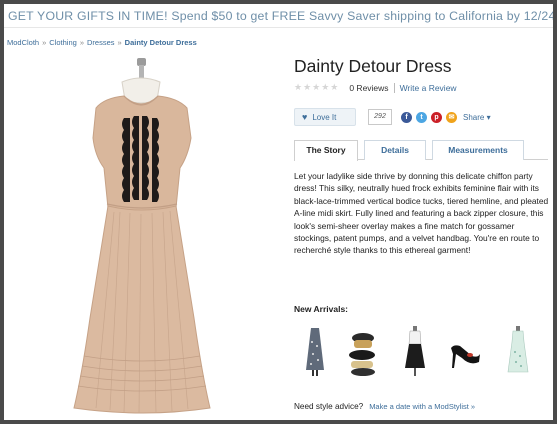 This screenshot has height=424, width=557. What do you see at coordinates (63, 42) in the screenshot?
I see `breadcrumb-item-clothing: Clothing` at bounding box center [63, 42].